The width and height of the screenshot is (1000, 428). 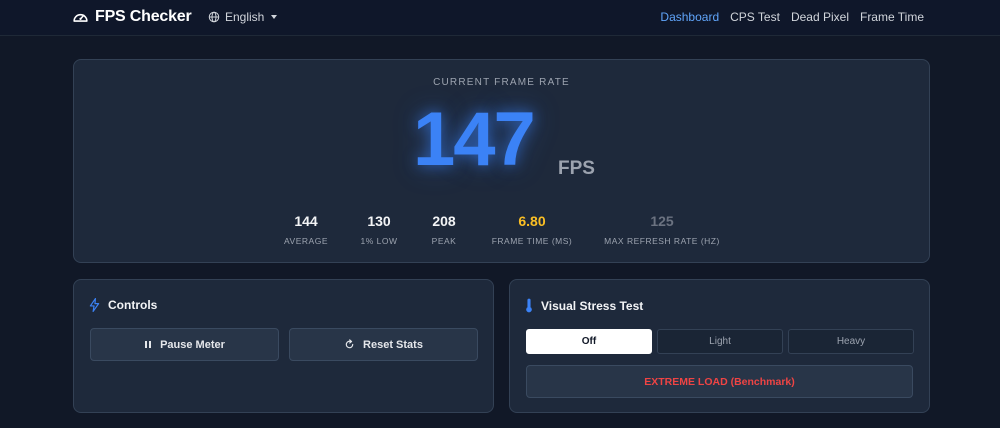 I want to click on language-label: English, so click(x=245, y=17).